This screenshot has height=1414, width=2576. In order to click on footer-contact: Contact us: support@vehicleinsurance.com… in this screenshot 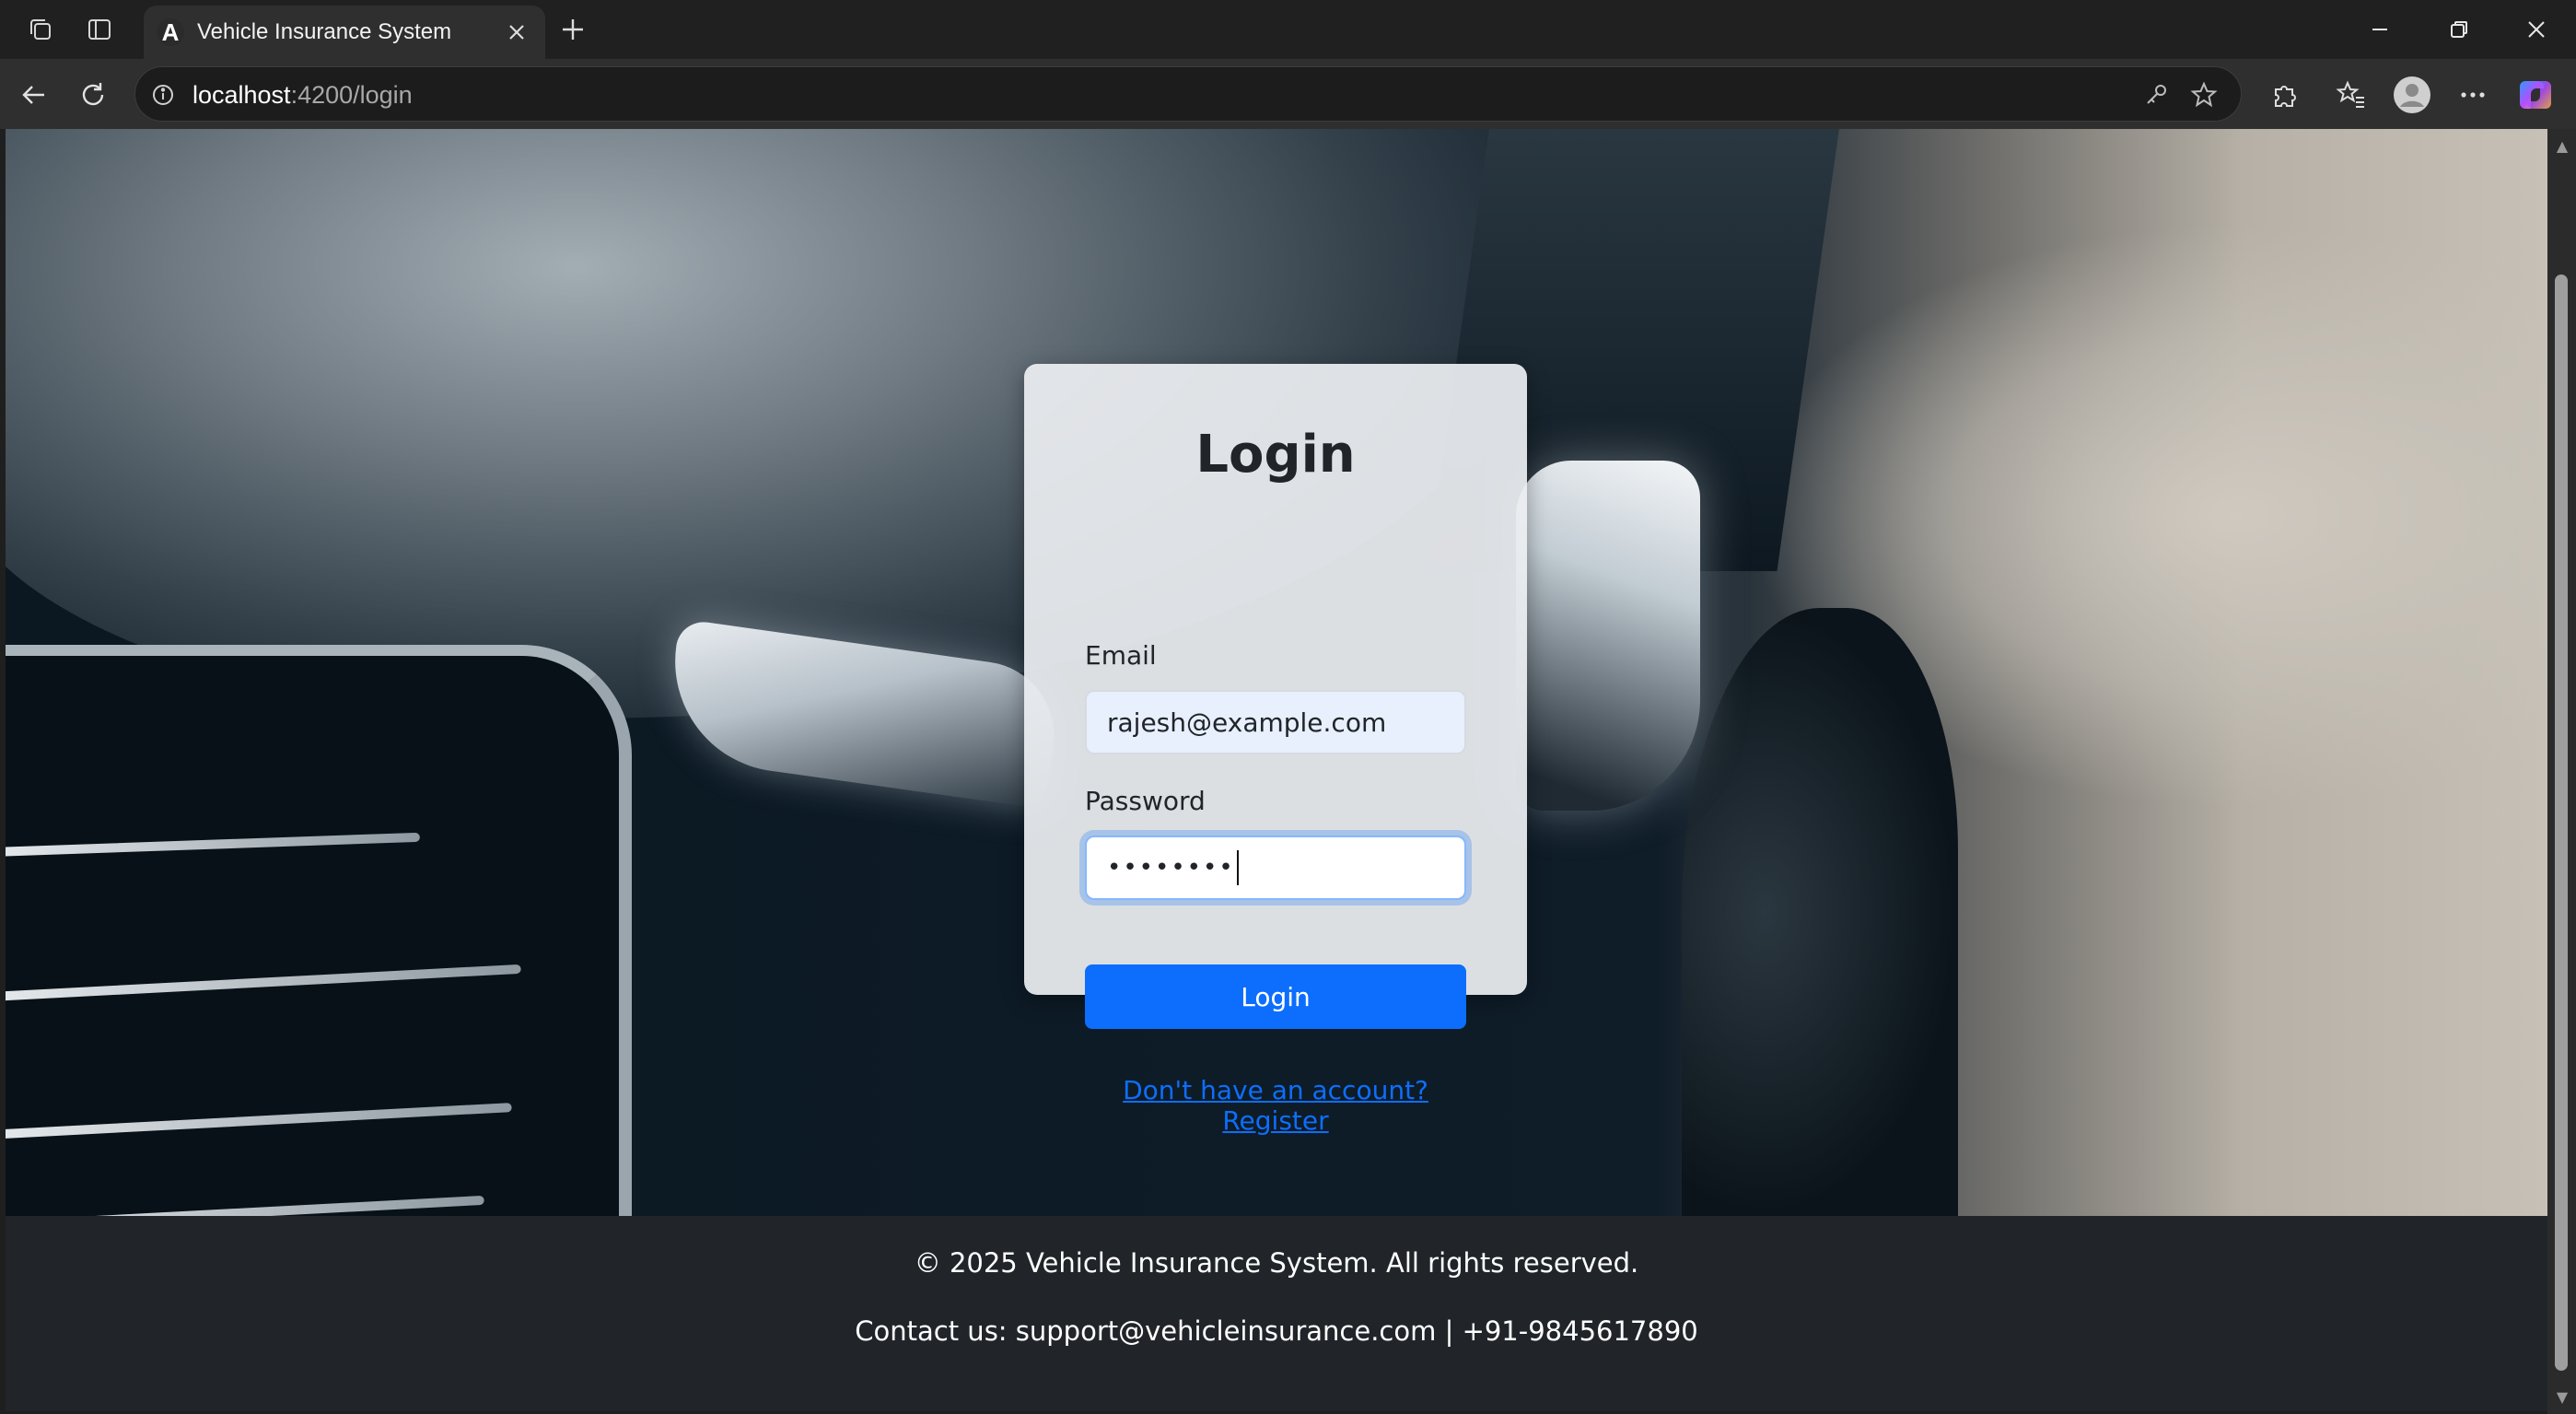, I will do `click(1276, 1331)`.